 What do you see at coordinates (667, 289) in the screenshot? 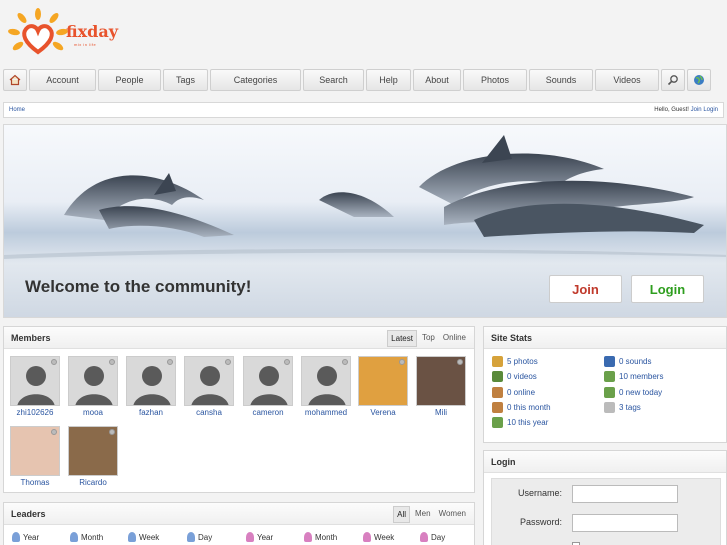
I see `login-button: Login` at bounding box center [667, 289].